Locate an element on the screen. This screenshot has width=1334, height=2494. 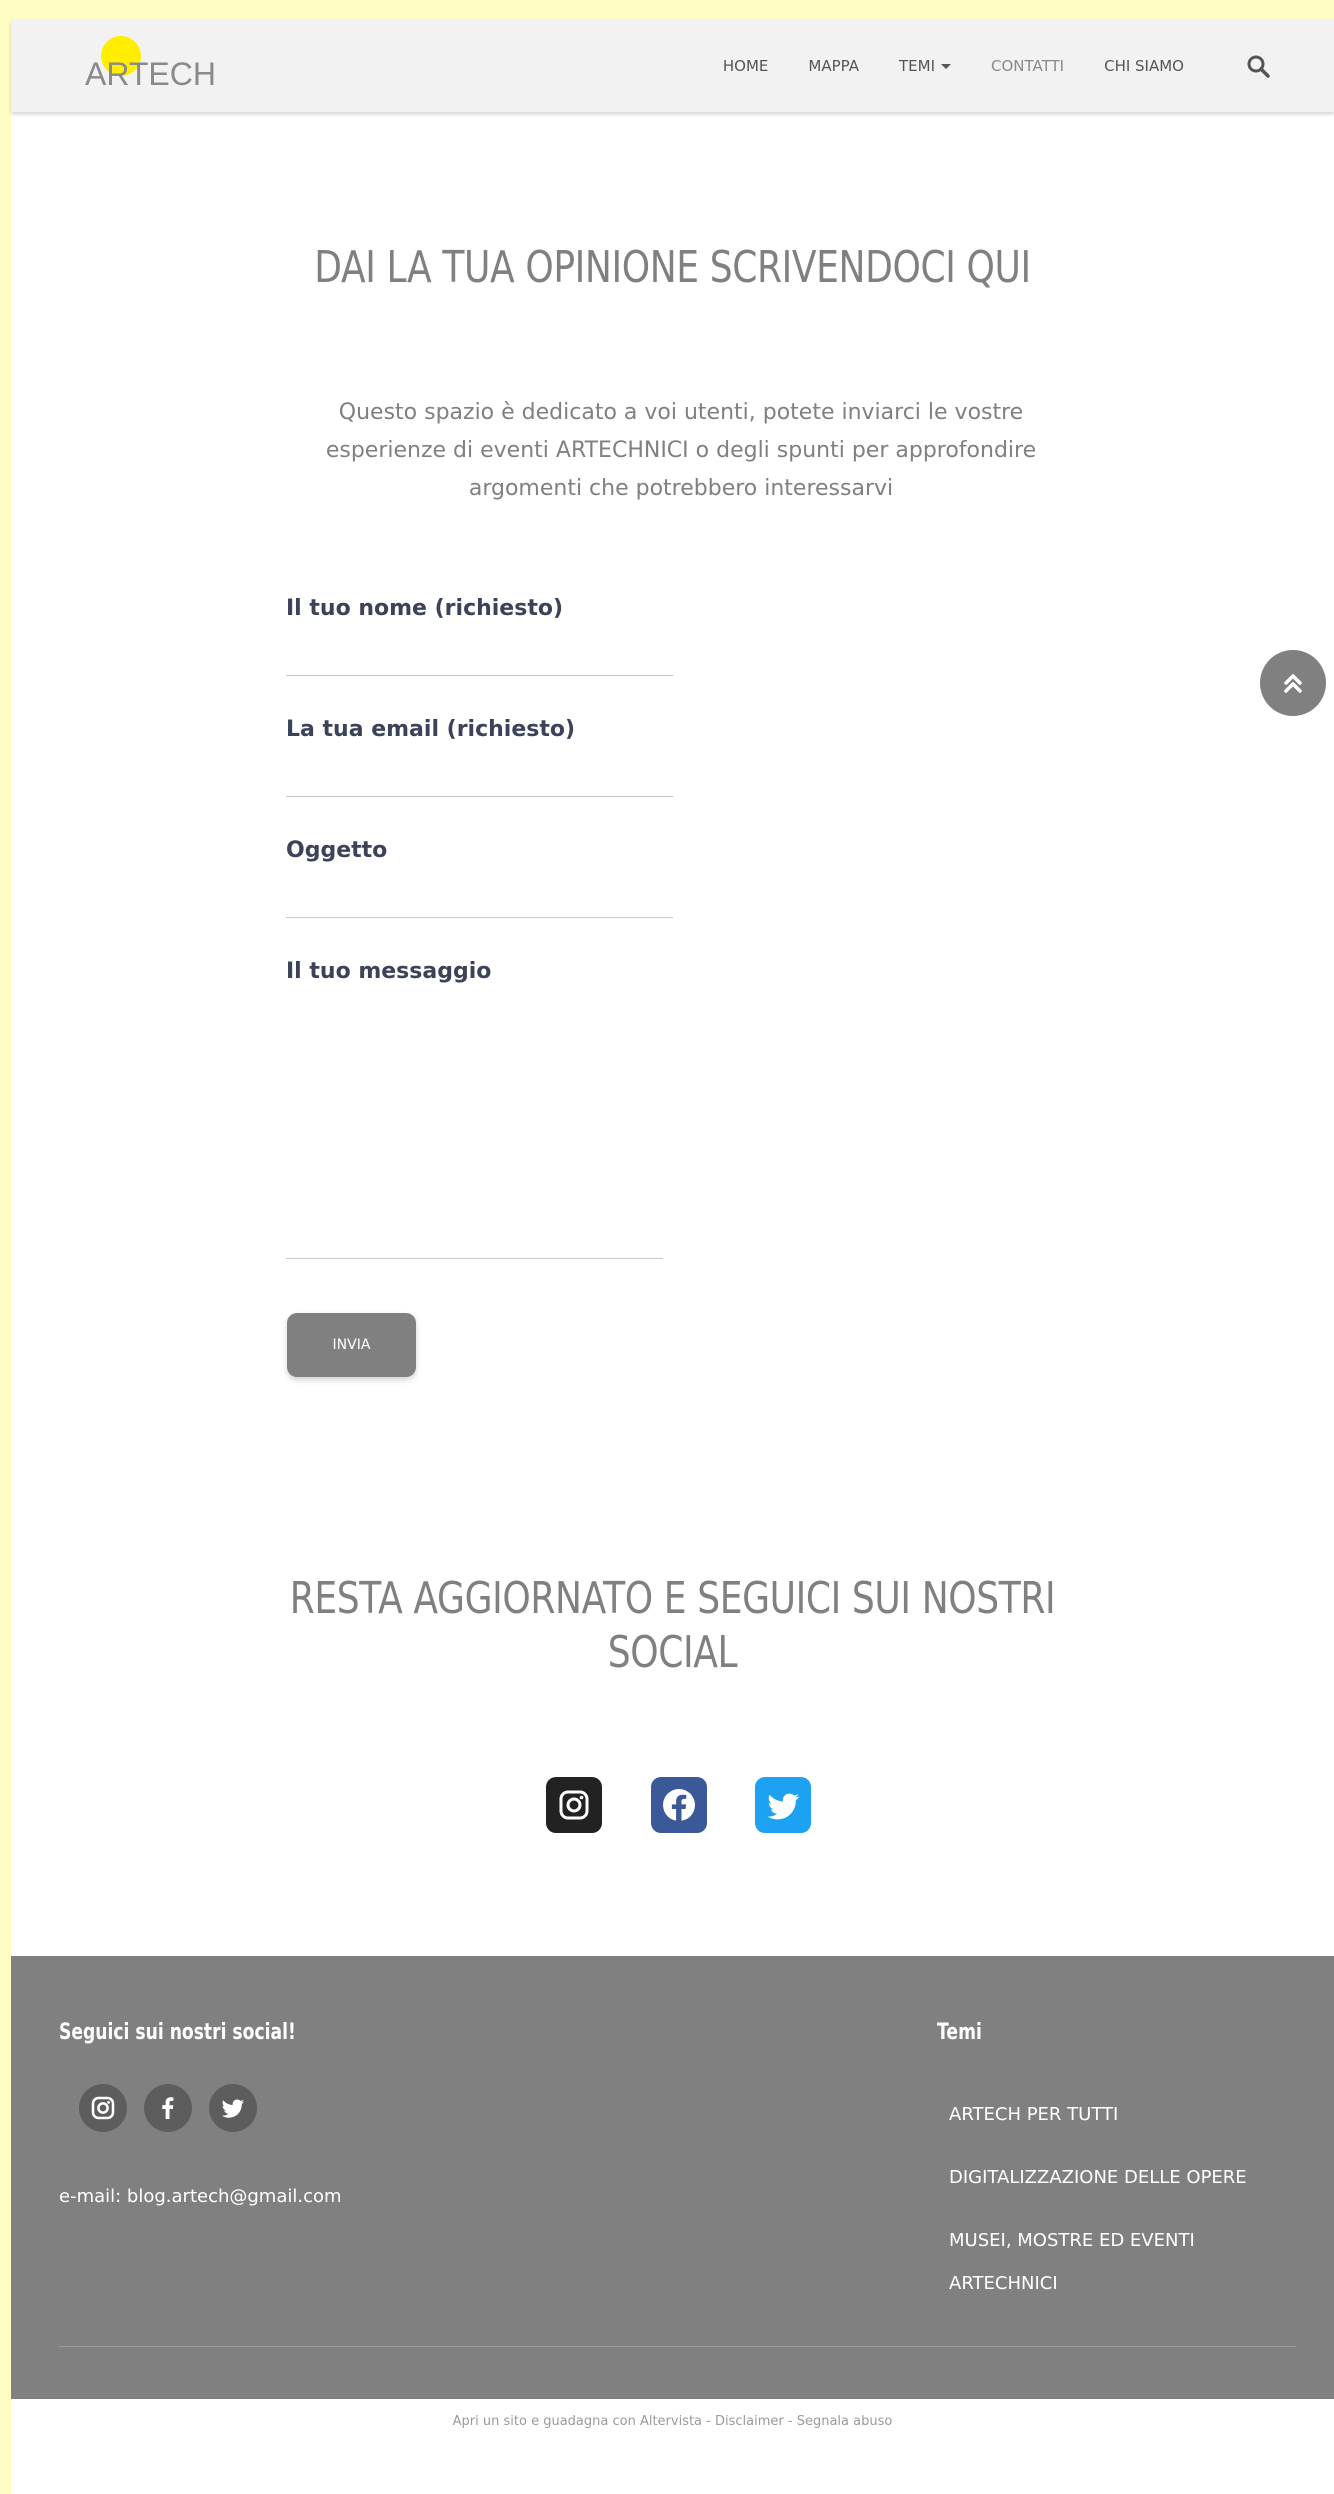
nav-item-temi: TEMI is located at coordinates (925, 66).